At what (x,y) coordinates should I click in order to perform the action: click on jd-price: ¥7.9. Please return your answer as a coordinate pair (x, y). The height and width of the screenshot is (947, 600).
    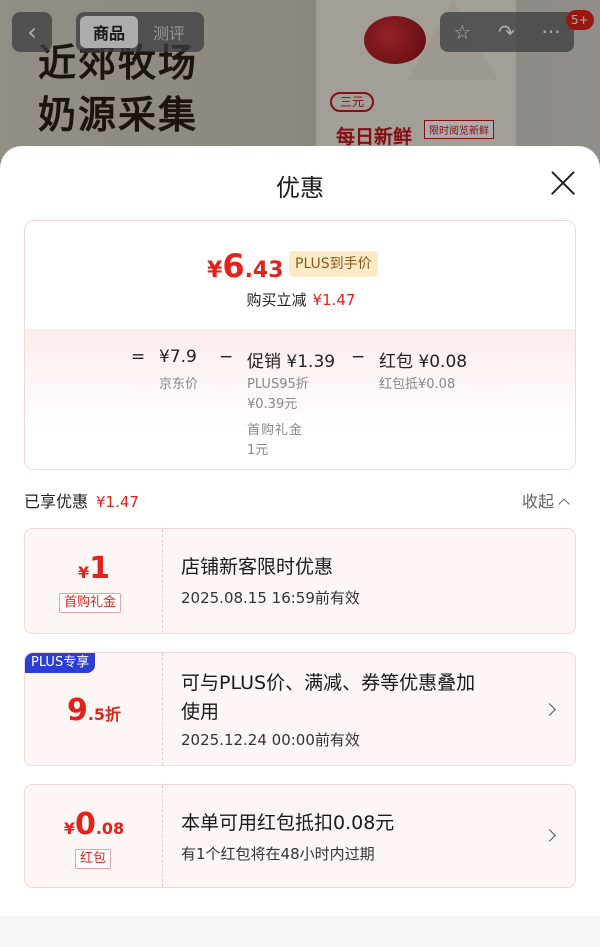
    Looking at the image, I should click on (178, 357).